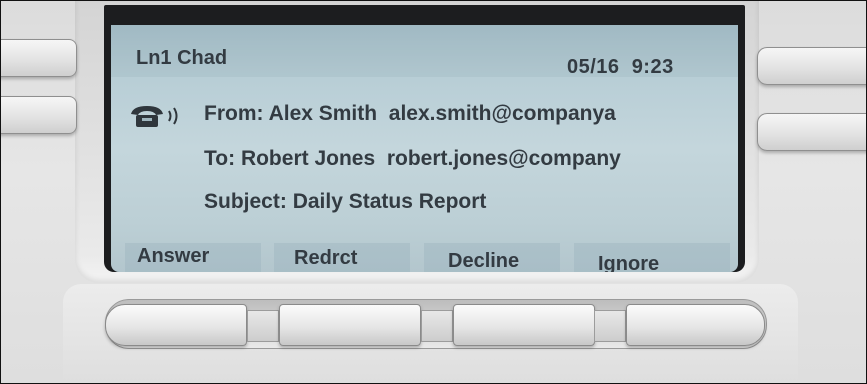 The height and width of the screenshot is (384, 867). I want to click on softkey-ignore: Ignore, so click(652, 257).